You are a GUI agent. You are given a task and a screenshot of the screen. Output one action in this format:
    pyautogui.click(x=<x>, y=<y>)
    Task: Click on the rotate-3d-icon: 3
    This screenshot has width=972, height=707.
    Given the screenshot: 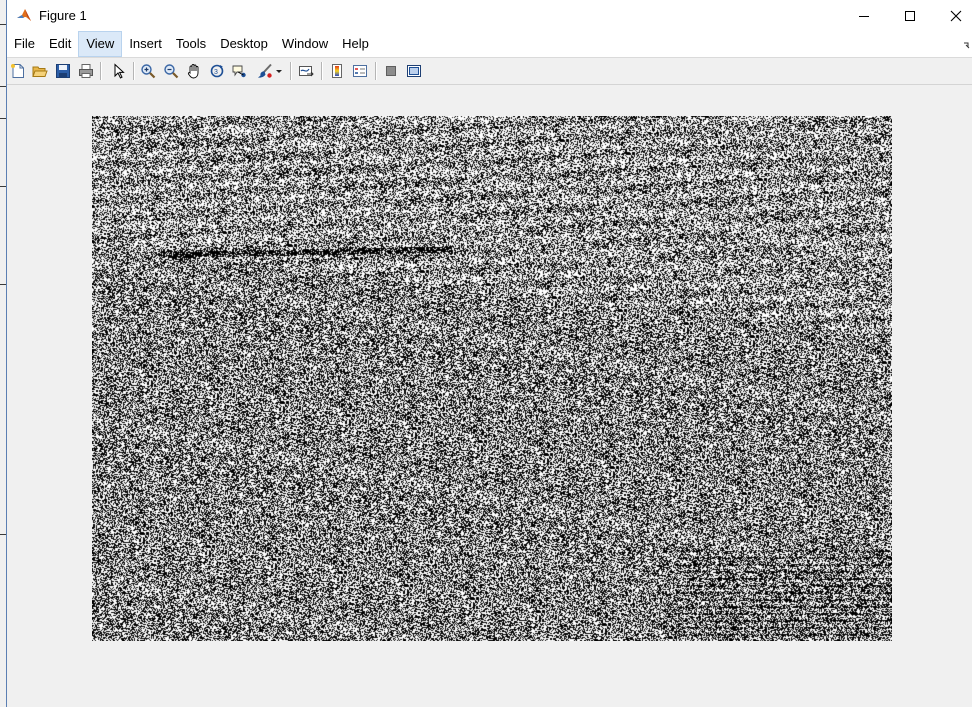 What is the action you would take?
    pyautogui.click(x=217, y=71)
    